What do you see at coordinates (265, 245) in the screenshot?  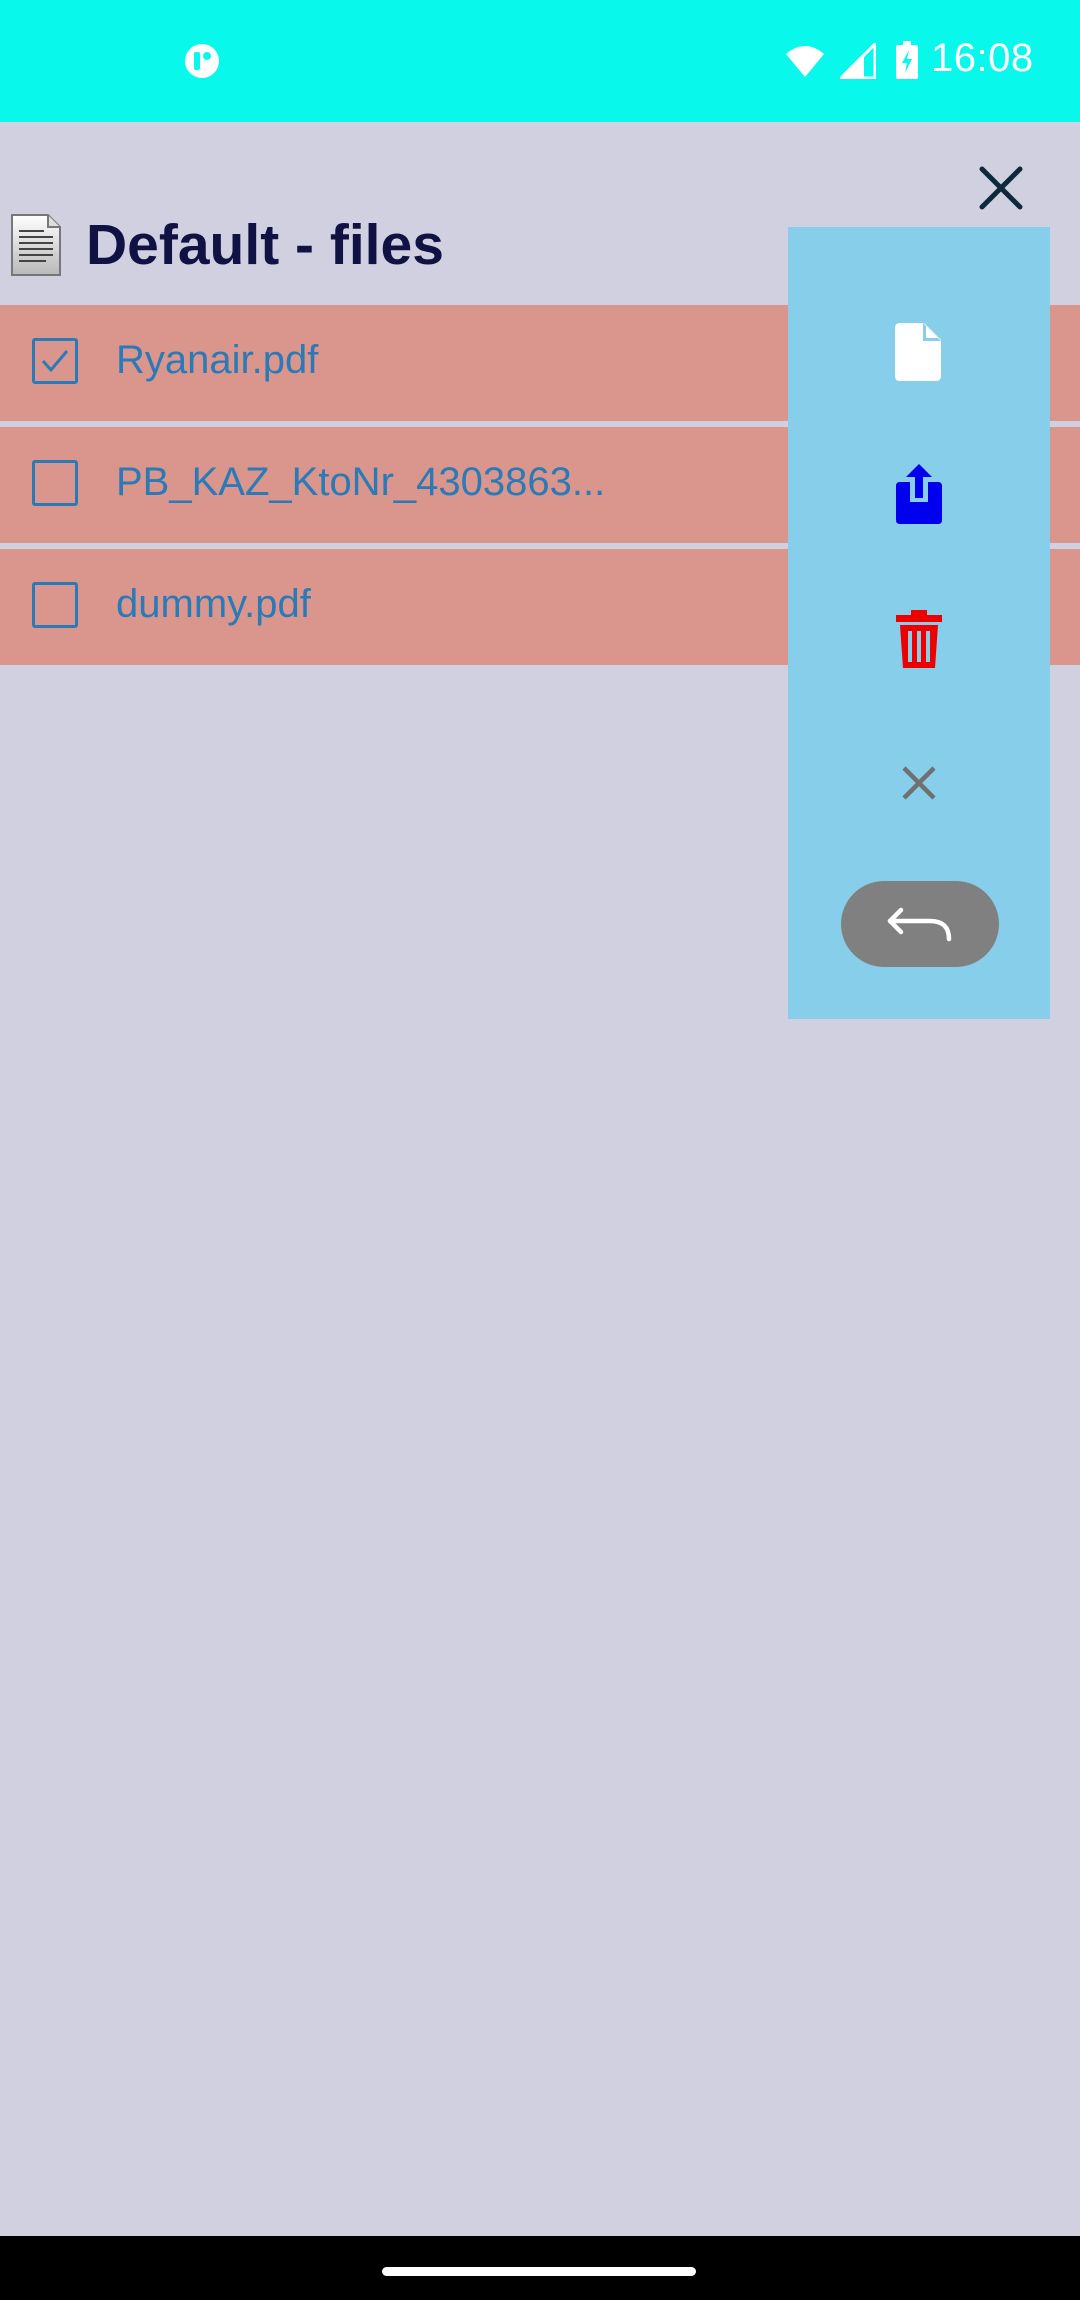 I see `page-title: Default - files` at bounding box center [265, 245].